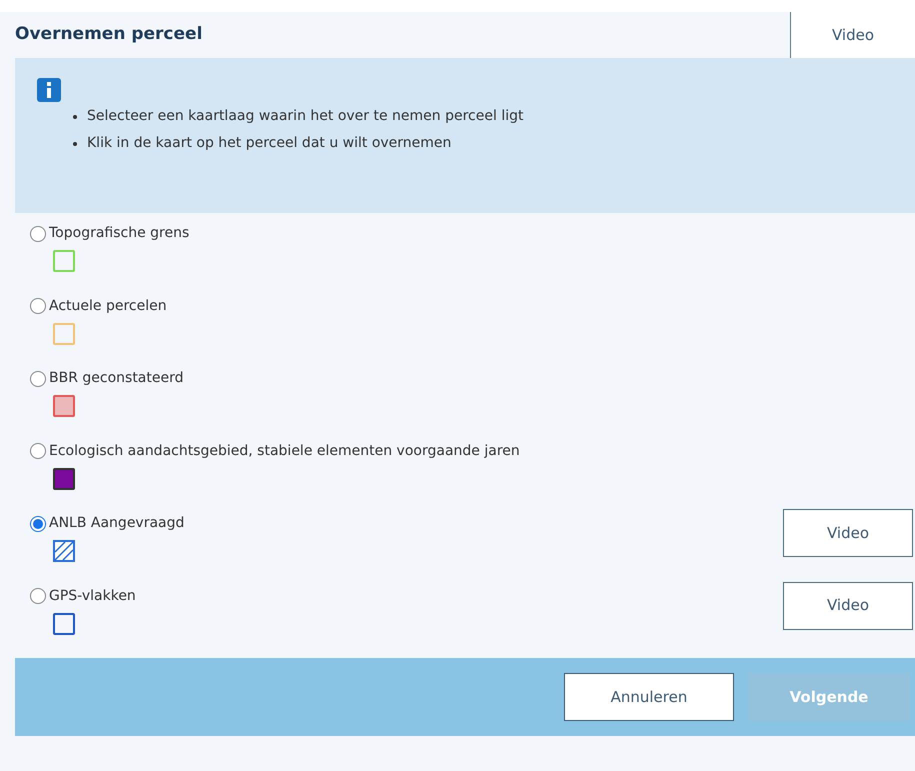 This screenshot has height=771, width=915. I want to click on info-text: Selecteer een kaartlaag waarin het over te nemen perceel ligt, so click(305, 116).